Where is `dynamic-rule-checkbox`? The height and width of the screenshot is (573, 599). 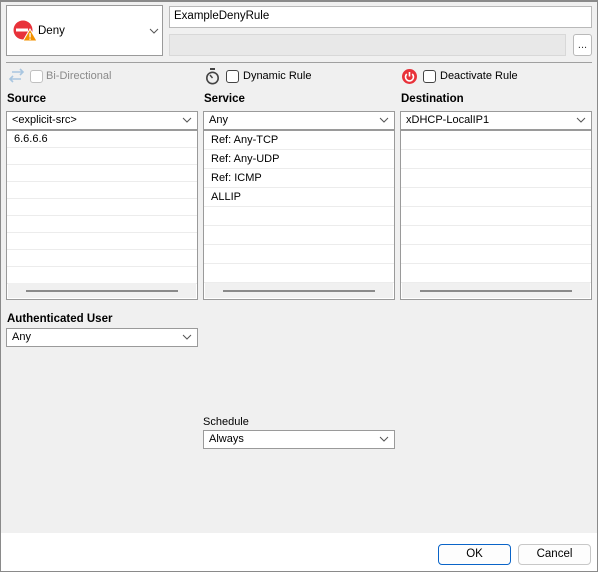
dynamic-rule-checkbox is located at coordinates (232, 76).